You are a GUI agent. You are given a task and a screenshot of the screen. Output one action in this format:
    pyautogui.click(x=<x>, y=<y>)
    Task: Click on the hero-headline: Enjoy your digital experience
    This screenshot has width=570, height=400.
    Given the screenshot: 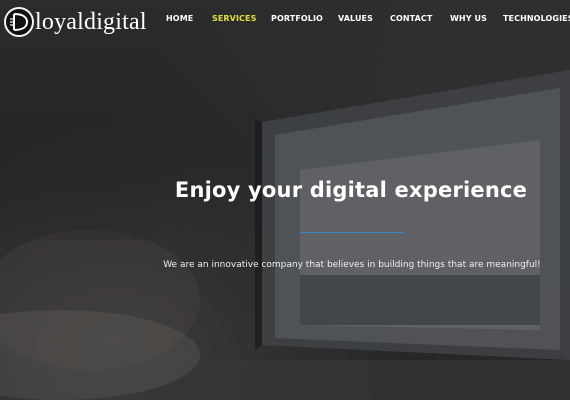 What is the action you would take?
    pyautogui.click(x=351, y=190)
    